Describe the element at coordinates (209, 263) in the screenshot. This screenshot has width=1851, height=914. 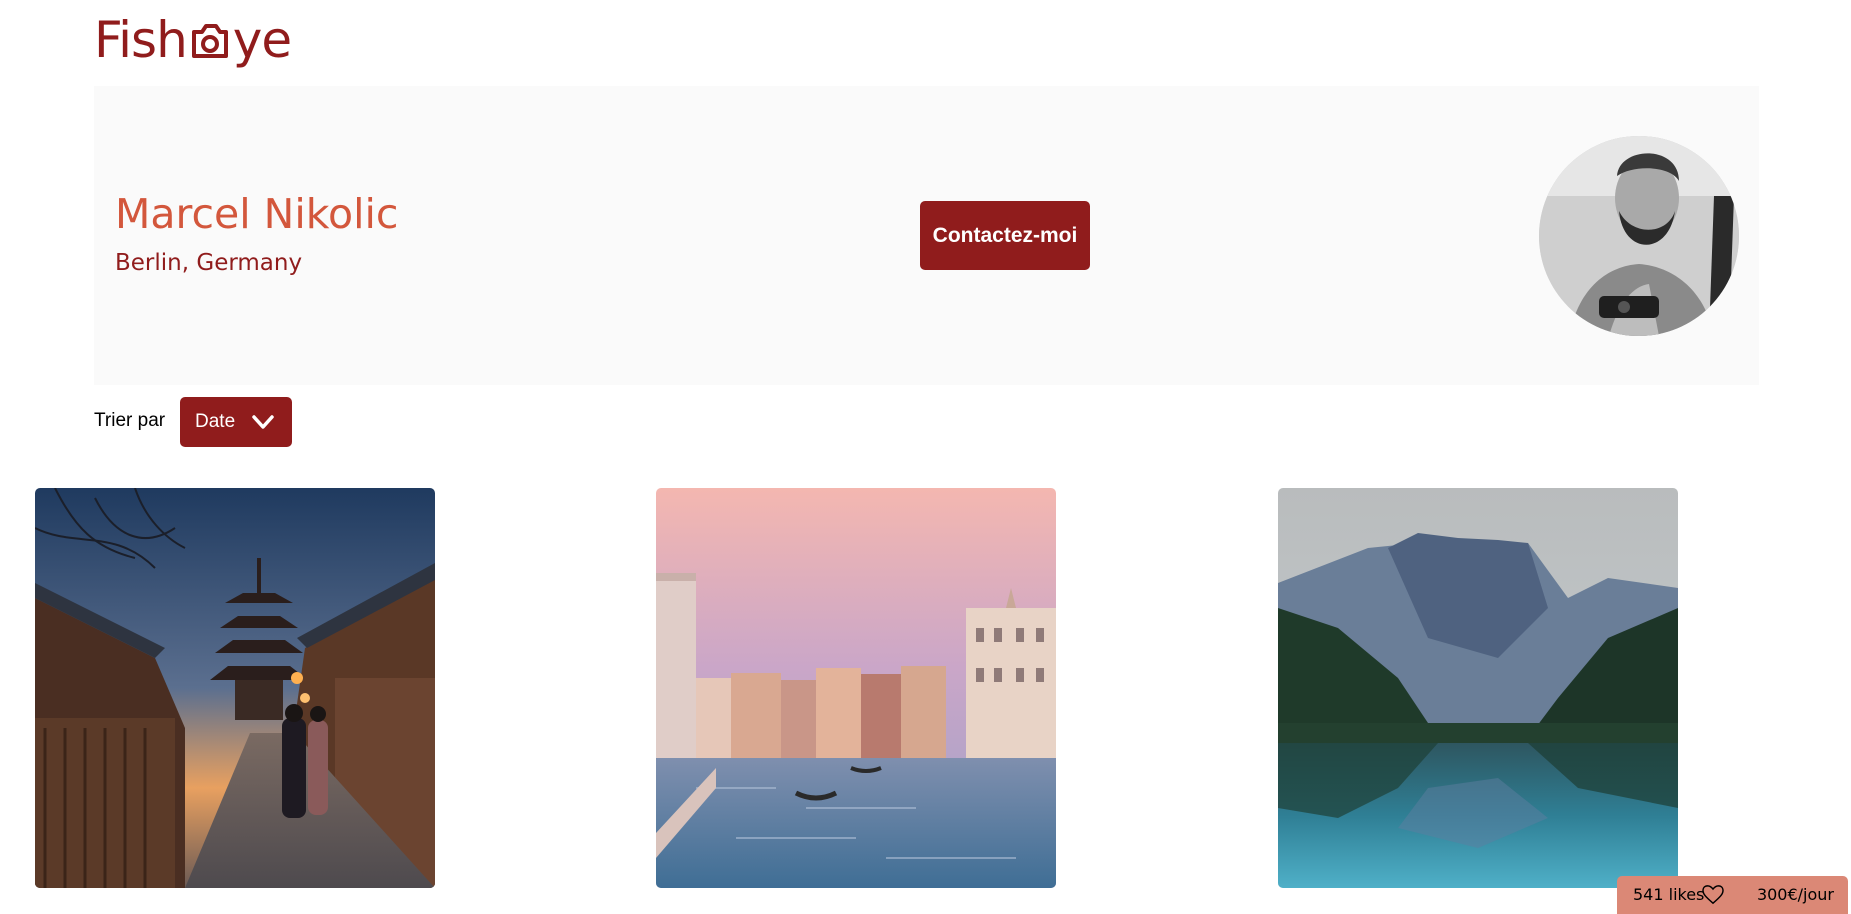
I see `photographer-location: Berlin, Germany` at that location.